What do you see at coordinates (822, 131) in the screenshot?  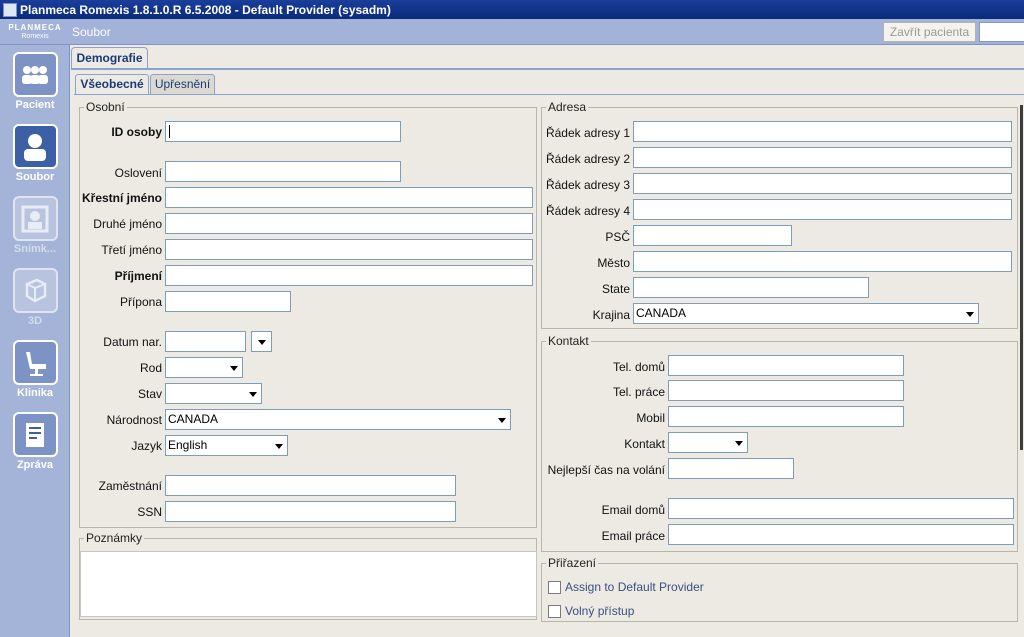 I see `address-line1-input` at bounding box center [822, 131].